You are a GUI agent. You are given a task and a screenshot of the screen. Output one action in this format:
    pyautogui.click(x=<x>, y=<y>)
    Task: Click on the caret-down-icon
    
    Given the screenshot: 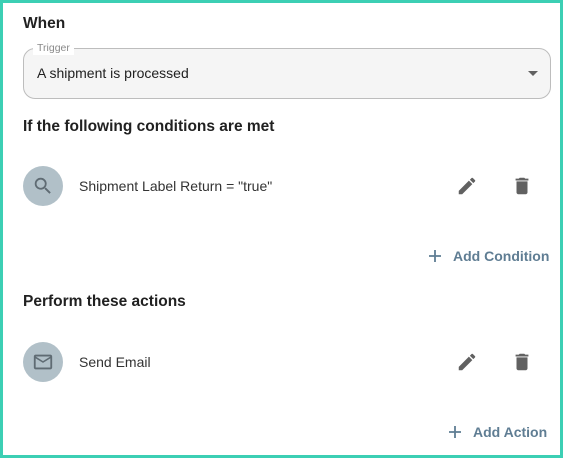 What is the action you would take?
    pyautogui.click(x=533, y=73)
    